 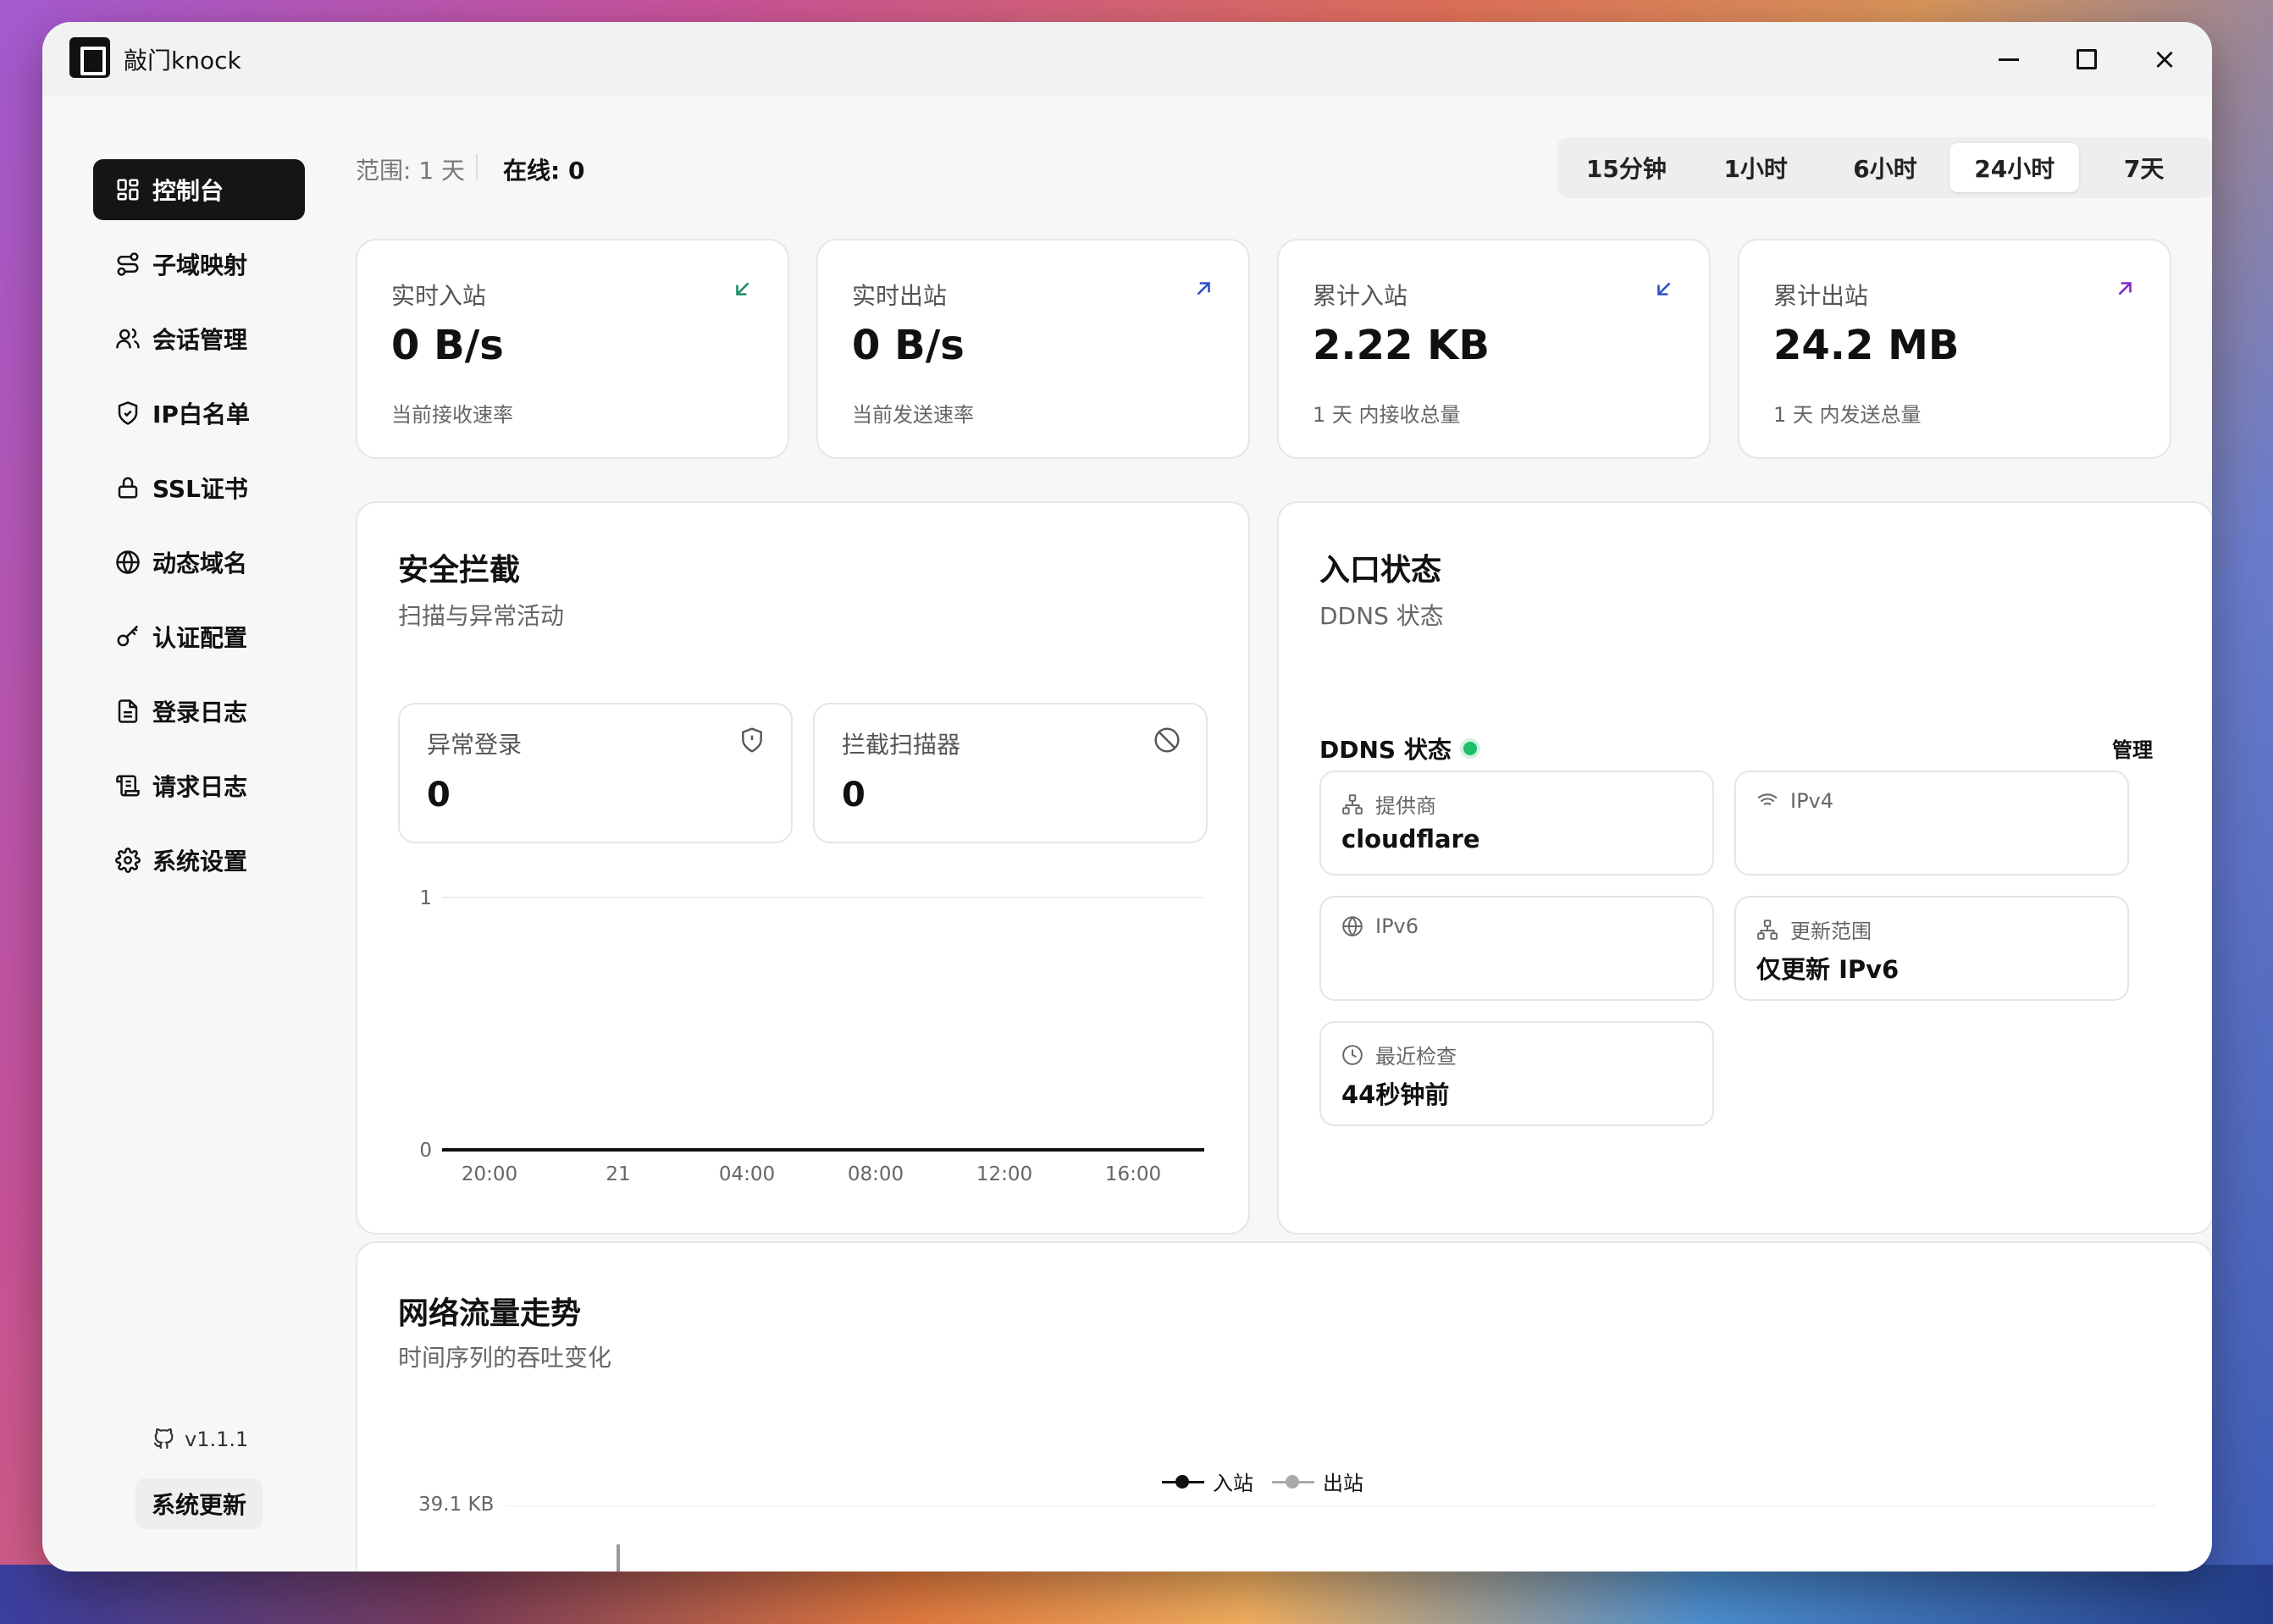 I want to click on y-tick-label: 1, so click(x=425, y=898).